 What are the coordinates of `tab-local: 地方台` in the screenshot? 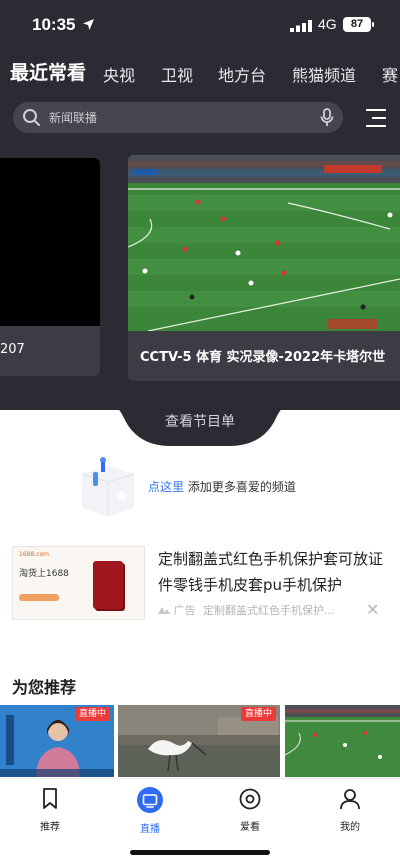 It's located at (242, 74).